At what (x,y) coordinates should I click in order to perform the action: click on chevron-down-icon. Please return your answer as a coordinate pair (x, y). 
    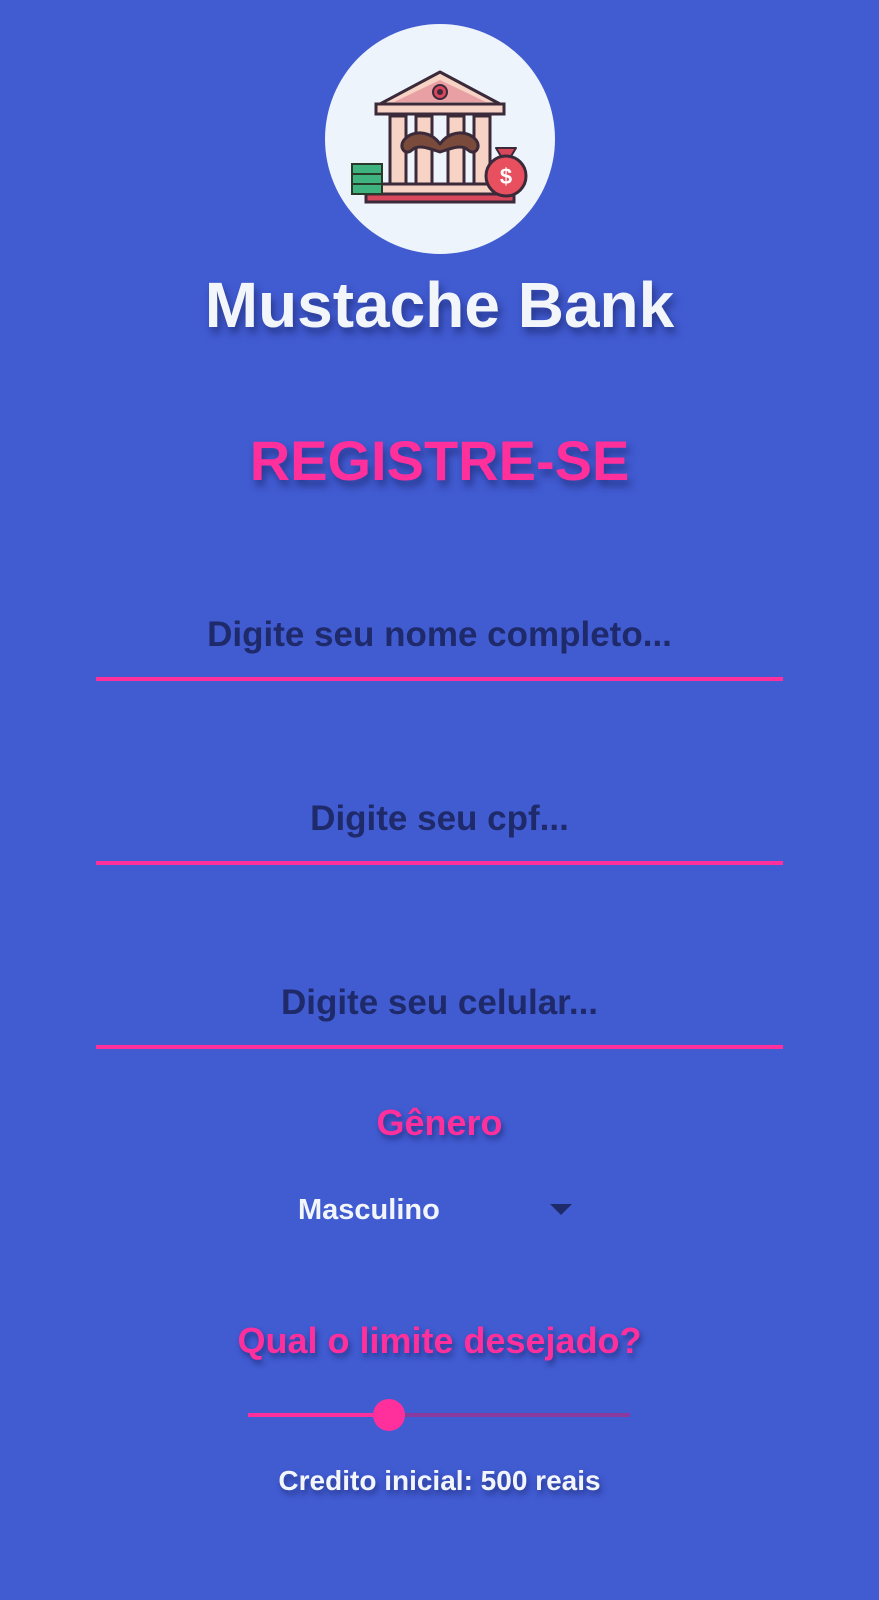
    Looking at the image, I should click on (561, 1209).